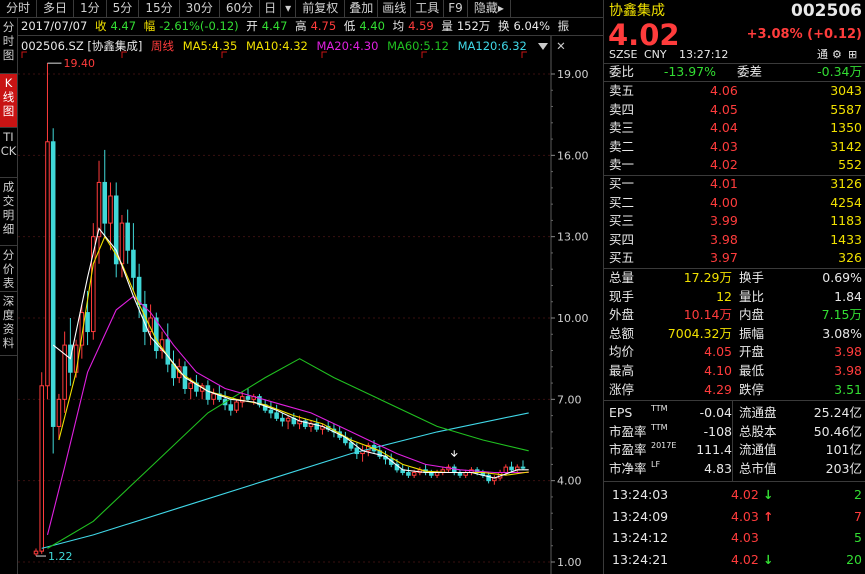  What do you see at coordinates (664, 446) in the screenshot?
I see `fundamental-sup: 2017E` at bounding box center [664, 446].